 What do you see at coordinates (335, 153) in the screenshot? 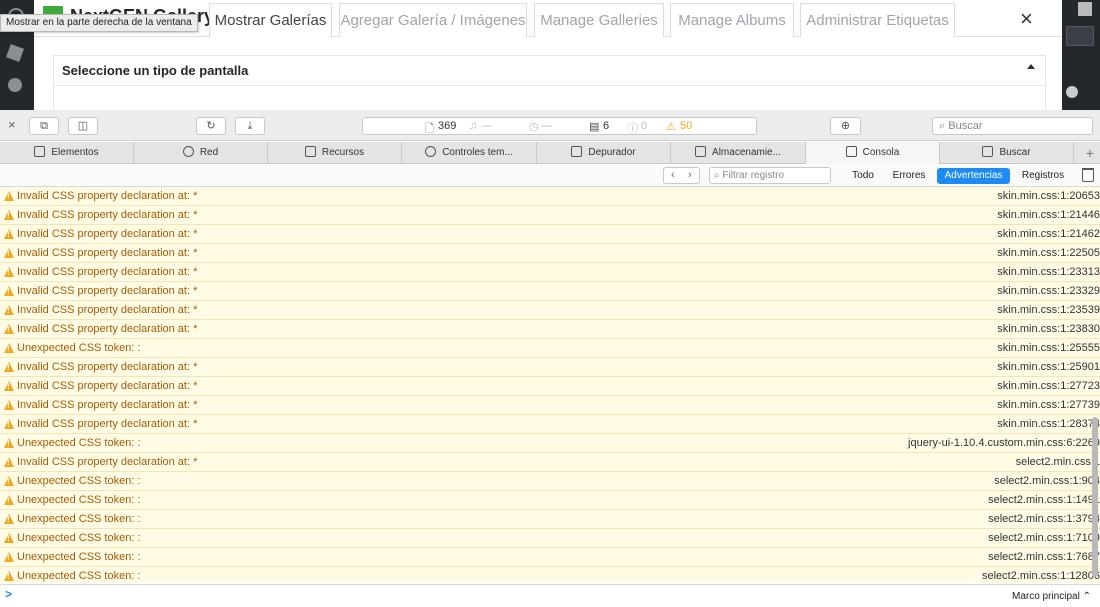
I see `tab-recursos: Recursos` at bounding box center [335, 153].